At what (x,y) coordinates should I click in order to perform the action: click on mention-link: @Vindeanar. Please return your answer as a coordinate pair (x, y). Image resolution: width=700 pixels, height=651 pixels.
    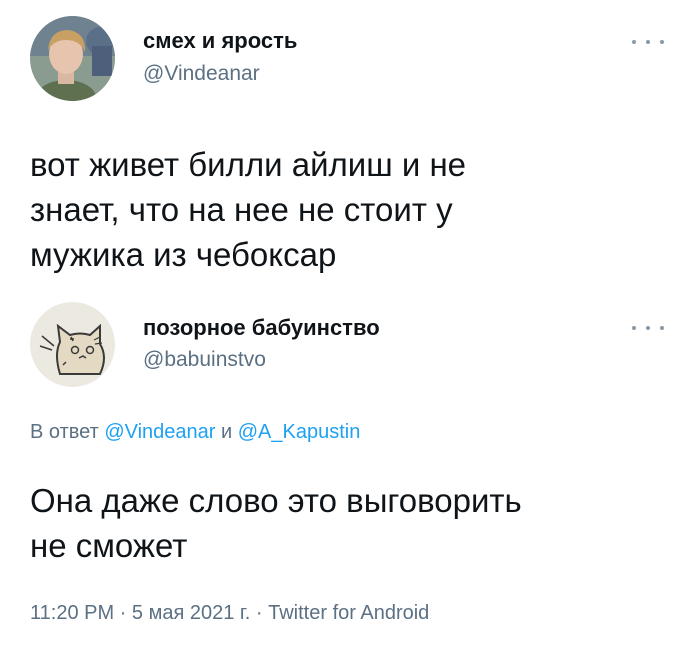
    Looking at the image, I should click on (159, 432).